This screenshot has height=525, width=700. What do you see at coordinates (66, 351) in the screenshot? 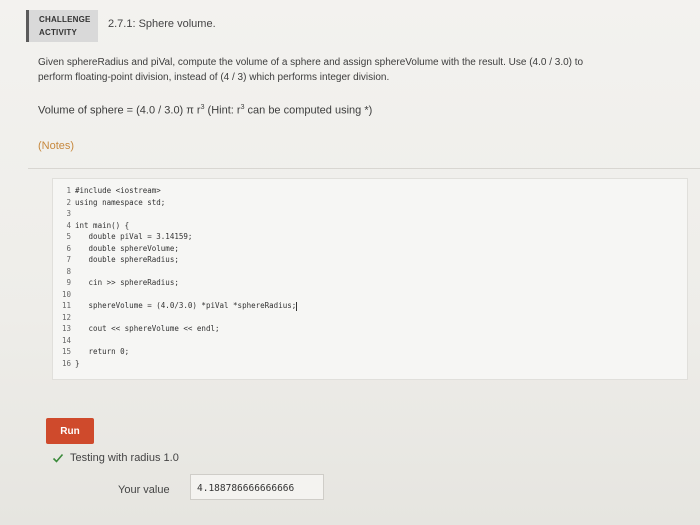
I see `line-number: 15` at bounding box center [66, 351].